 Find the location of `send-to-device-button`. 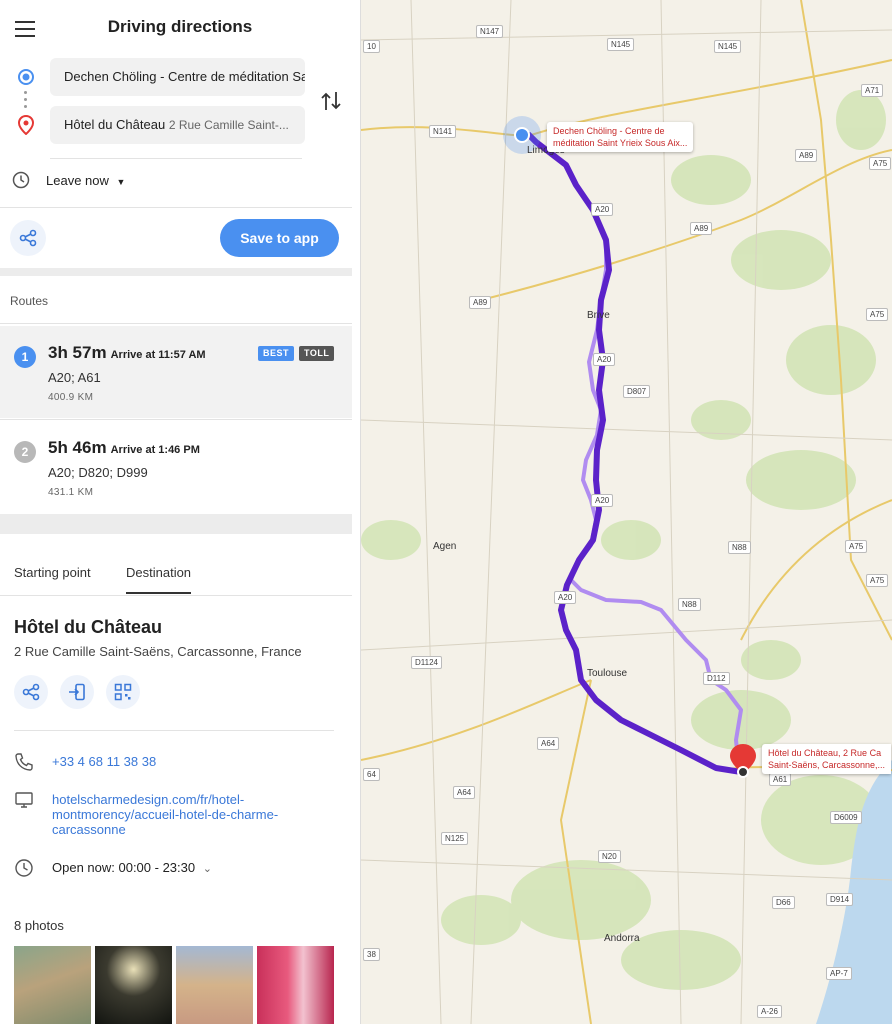

send-to-device-button is located at coordinates (77, 692).